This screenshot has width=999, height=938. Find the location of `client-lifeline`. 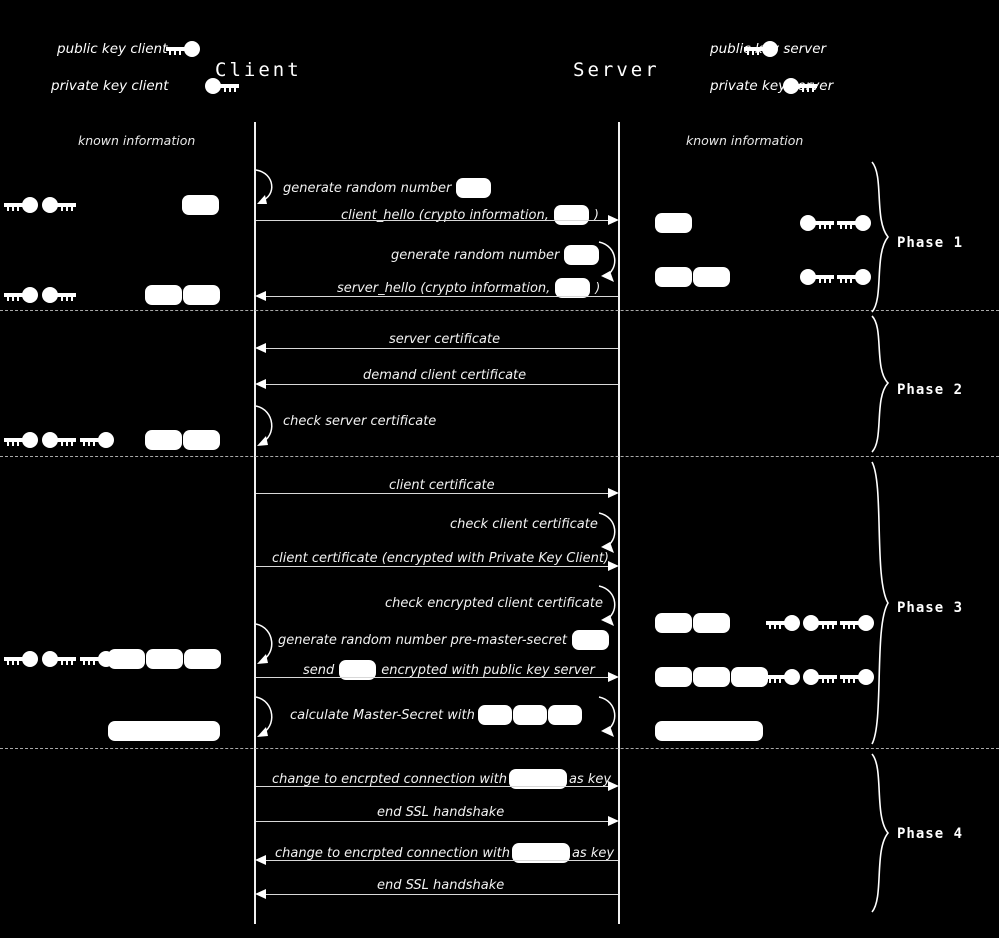

client-lifeline is located at coordinates (255, 523).